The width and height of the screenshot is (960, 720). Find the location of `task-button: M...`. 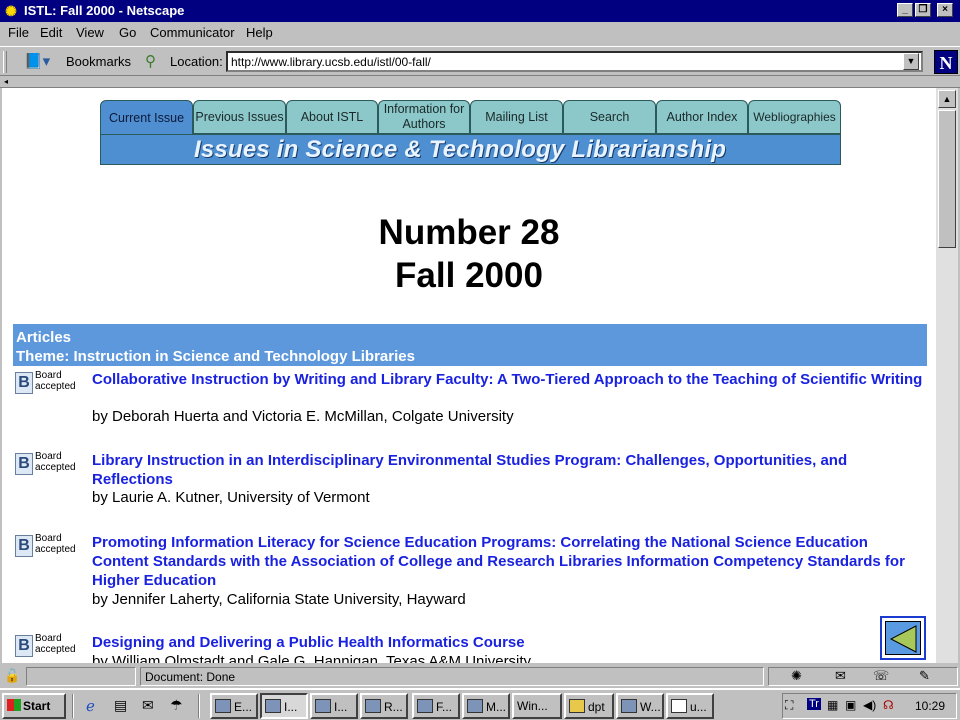

task-button: M... is located at coordinates (486, 706).